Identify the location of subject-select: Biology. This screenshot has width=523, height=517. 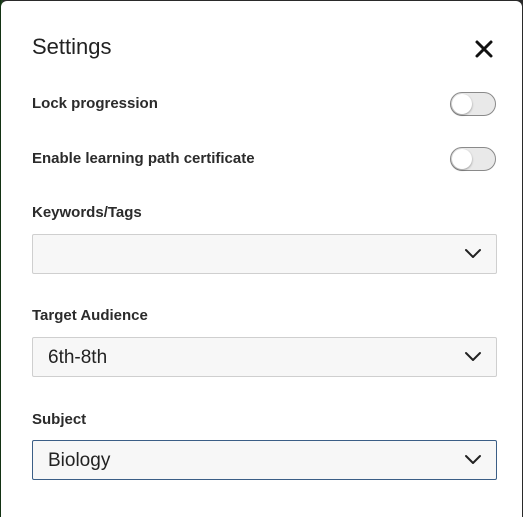
(264, 460).